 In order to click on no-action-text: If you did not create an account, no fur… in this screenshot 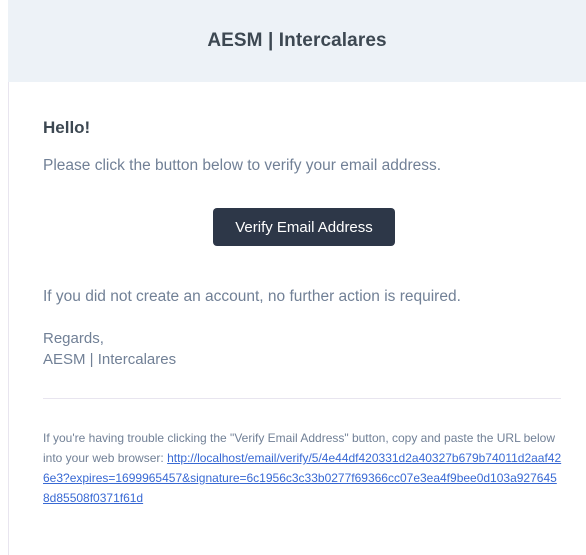, I will do `click(252, 296)`.